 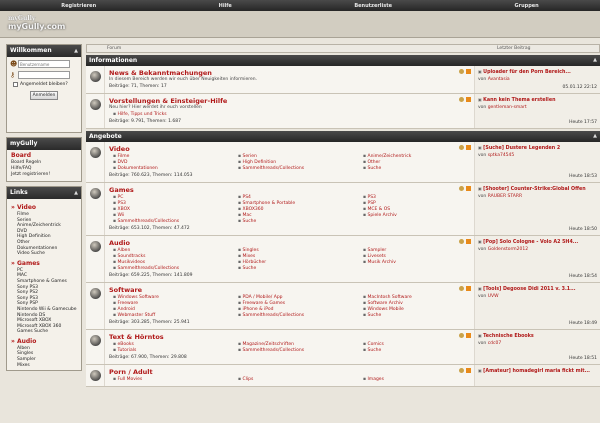 I want to click on section-title: Informationen, so click(x=113, y=60).